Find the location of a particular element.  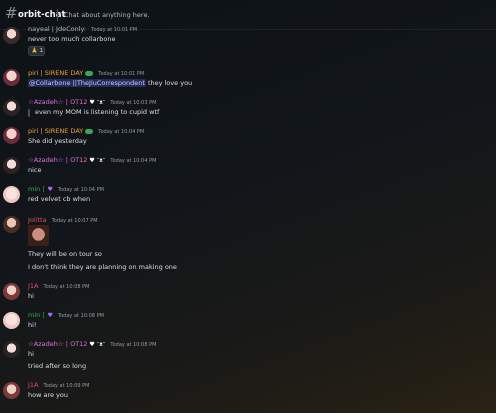

message-author: J1A Today at 10:09 PM is located at coordinates (59, 385).